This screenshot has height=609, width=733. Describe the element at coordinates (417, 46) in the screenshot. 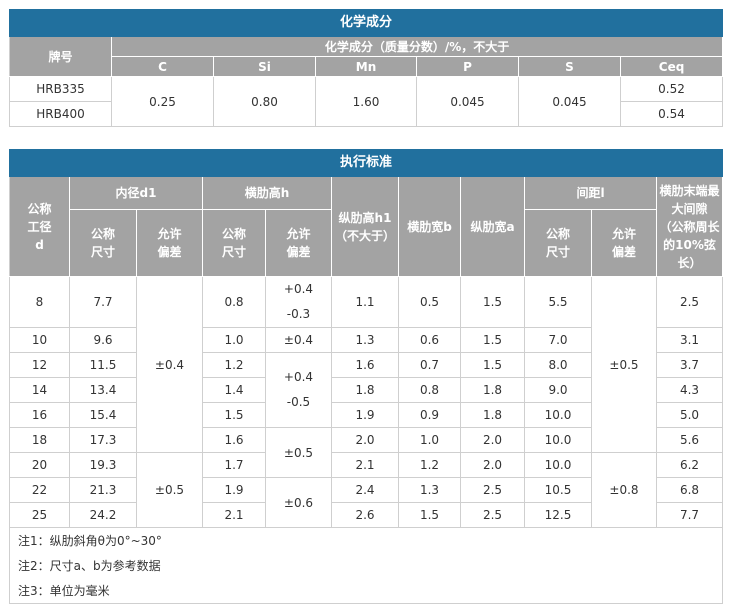

I see `composition-header: 化学成分（质量分数）/%，不大于` at that location.